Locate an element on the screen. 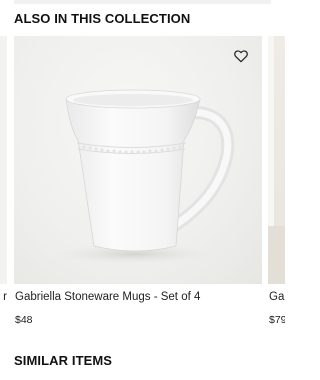  product-name: Gal is located at coordinates (277, 297).